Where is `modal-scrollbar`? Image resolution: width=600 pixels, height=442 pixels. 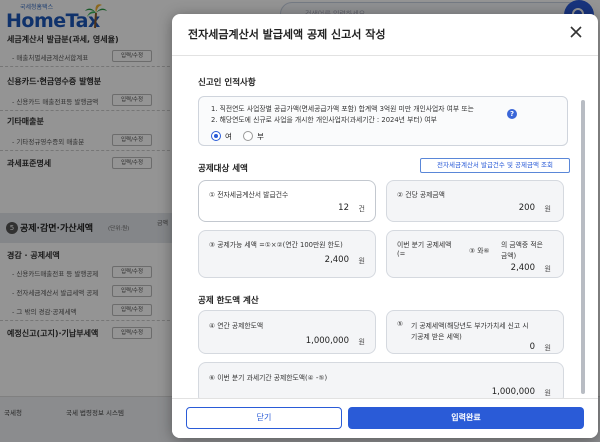
modal-scrollbar is located at coordinates (583, 247).